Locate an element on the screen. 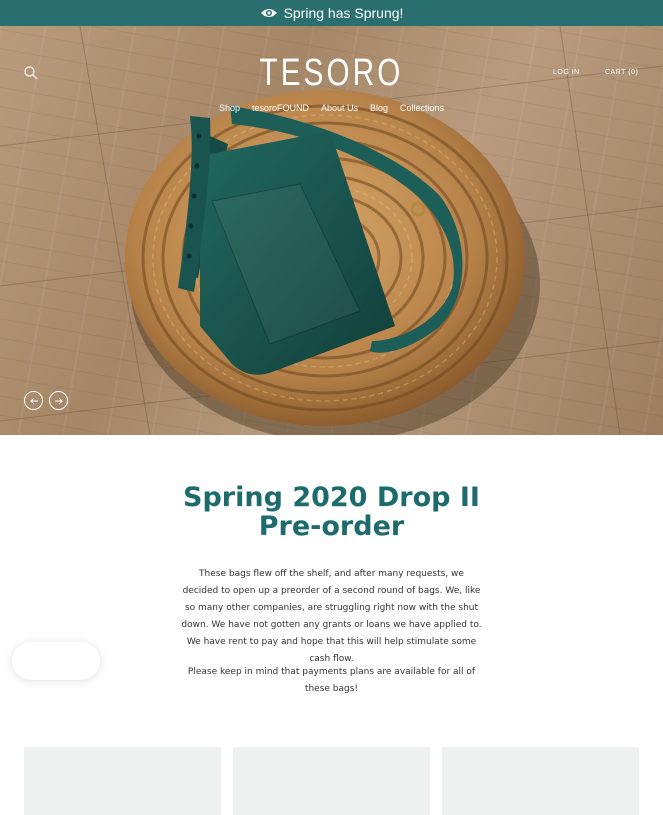  page-title-text: Spring 2020 Drop II Pre-order is located at coordinates (331, 512).